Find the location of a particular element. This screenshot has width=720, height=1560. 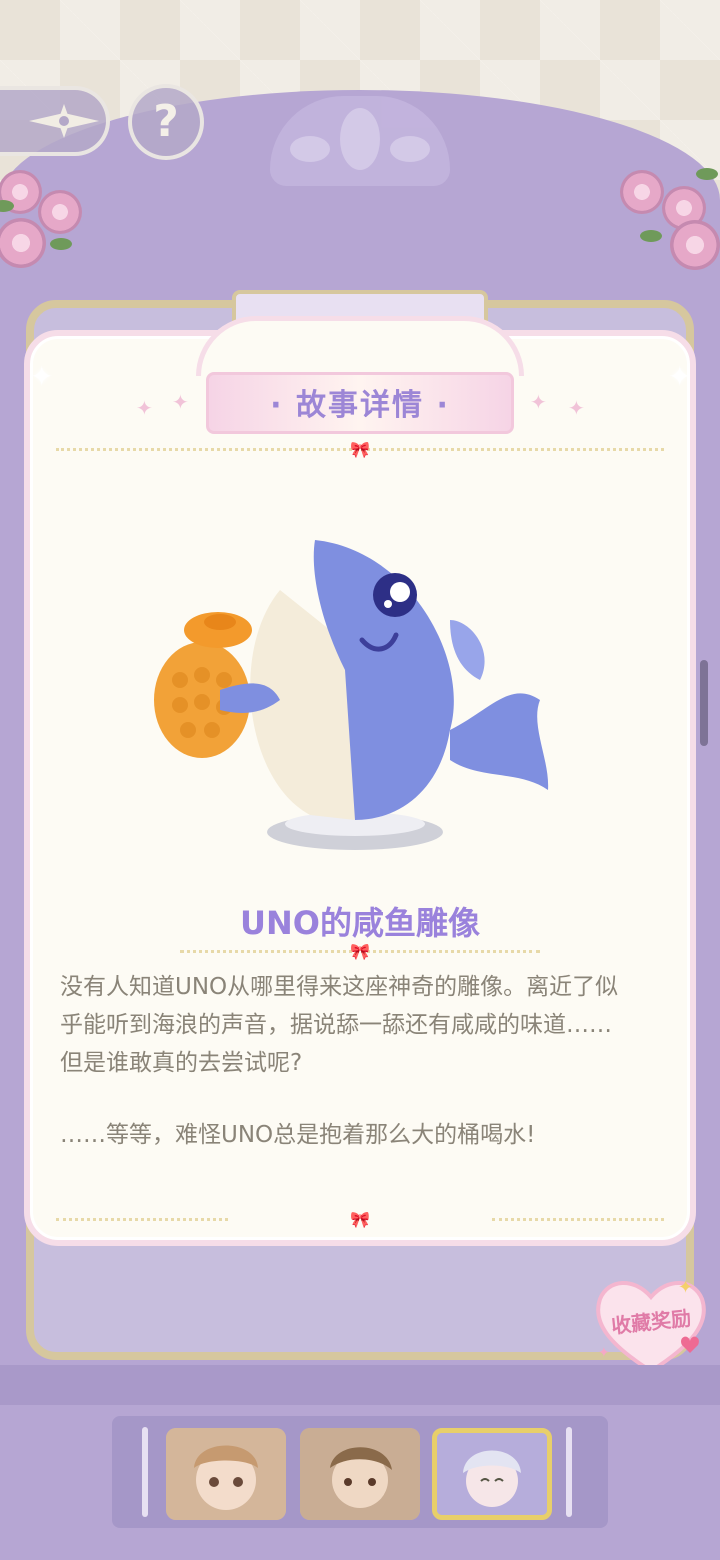

compass-arrow-icon is located at coordinates (64, 121).